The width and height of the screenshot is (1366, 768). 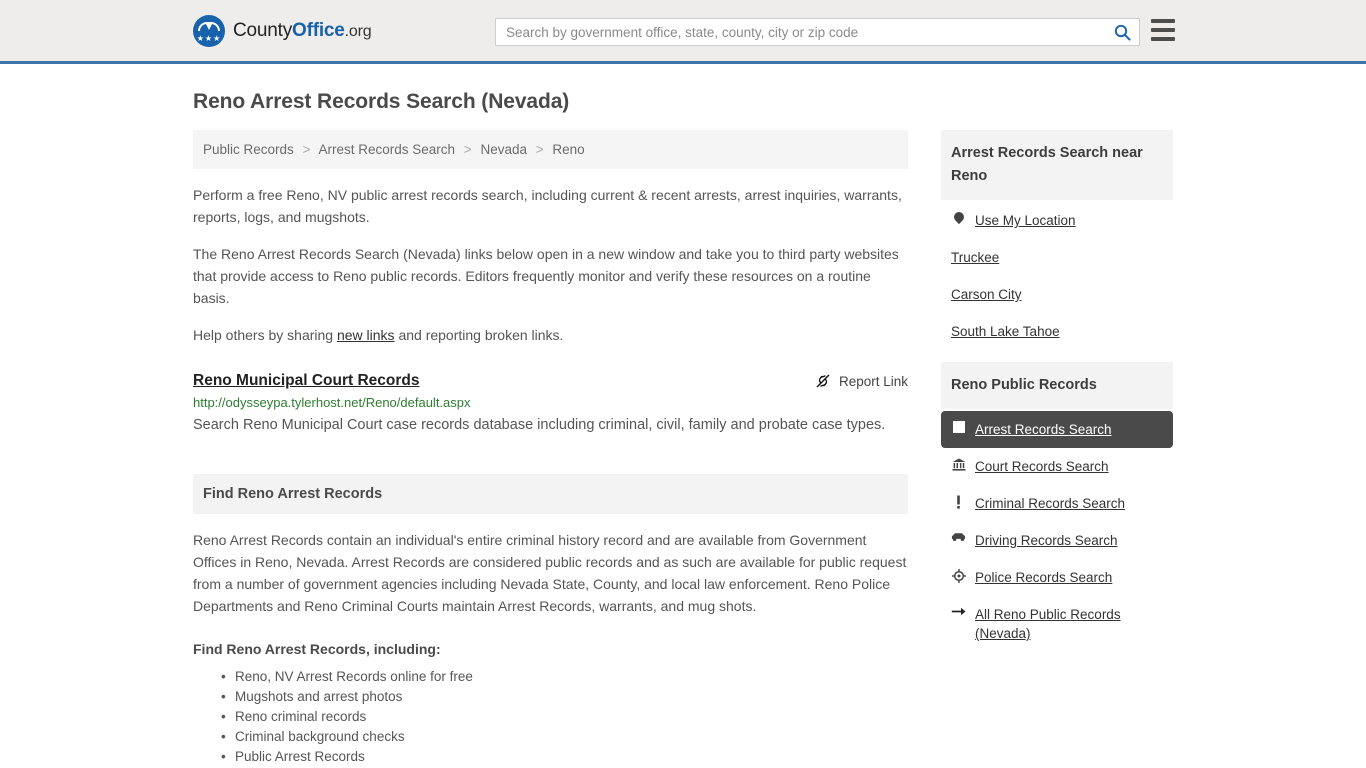 I want to click on sidebar-records-heading: Reno Public Records, so click(x=1057, y=385).